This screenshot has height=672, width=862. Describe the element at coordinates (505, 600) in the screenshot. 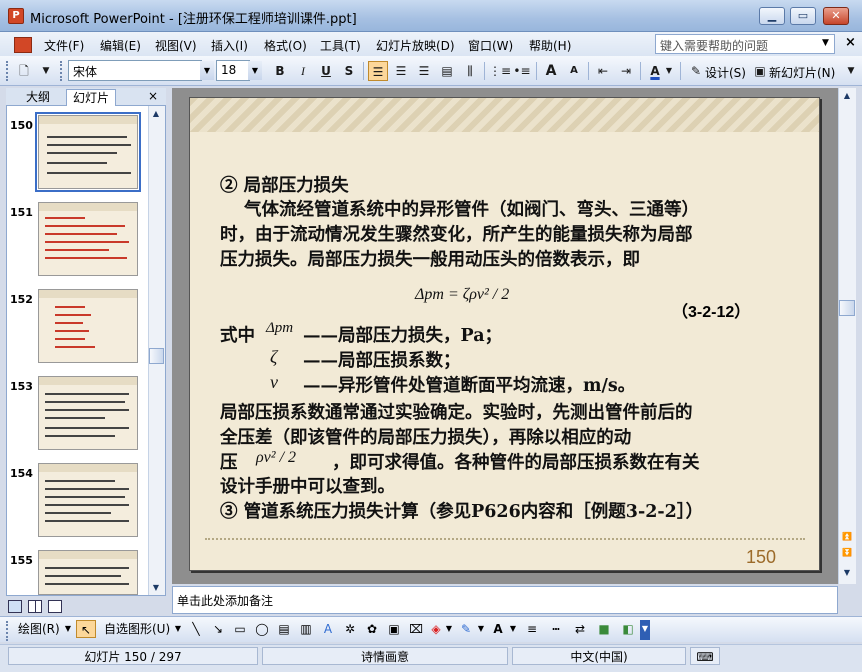

I see `notes-pane: 单击此处添加备注` at that location.